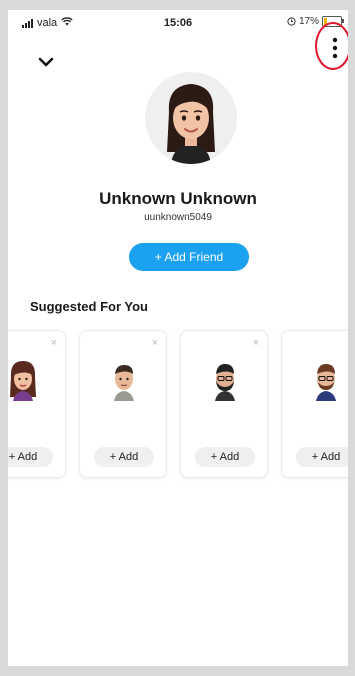 The image size is (355, 676). What do you see at coordinates (178, 198) in the screenshot?
I see `display-name: Unknown Unknown` at bounding box center [178, 198].